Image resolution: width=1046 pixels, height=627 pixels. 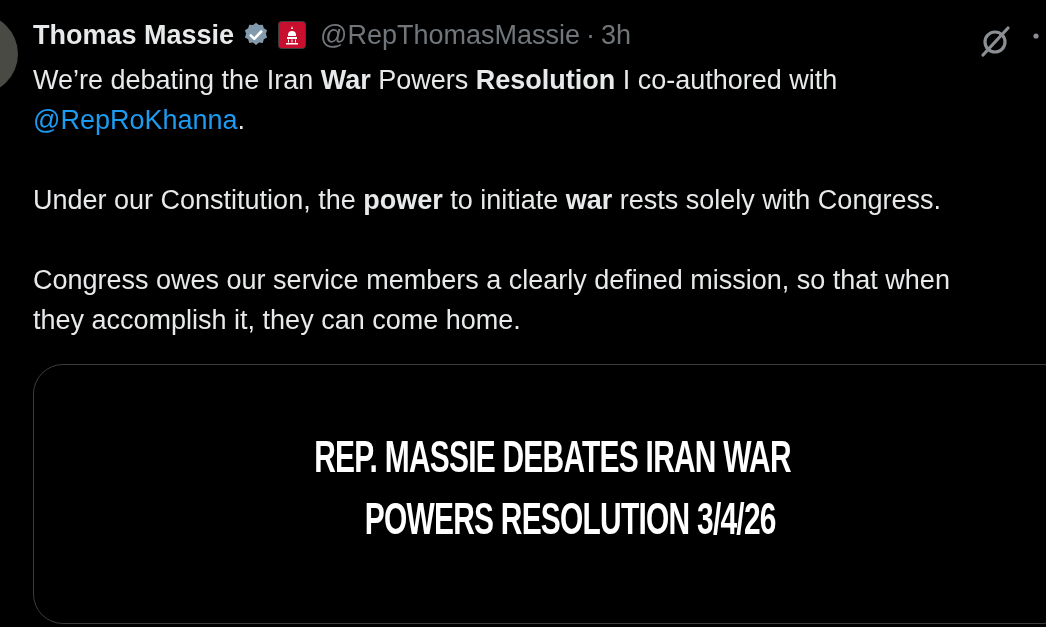 I want to click on post-paragraph: Under our Constitution, the power to initiate war rests solely with Congress., so click(x=487, y=200).